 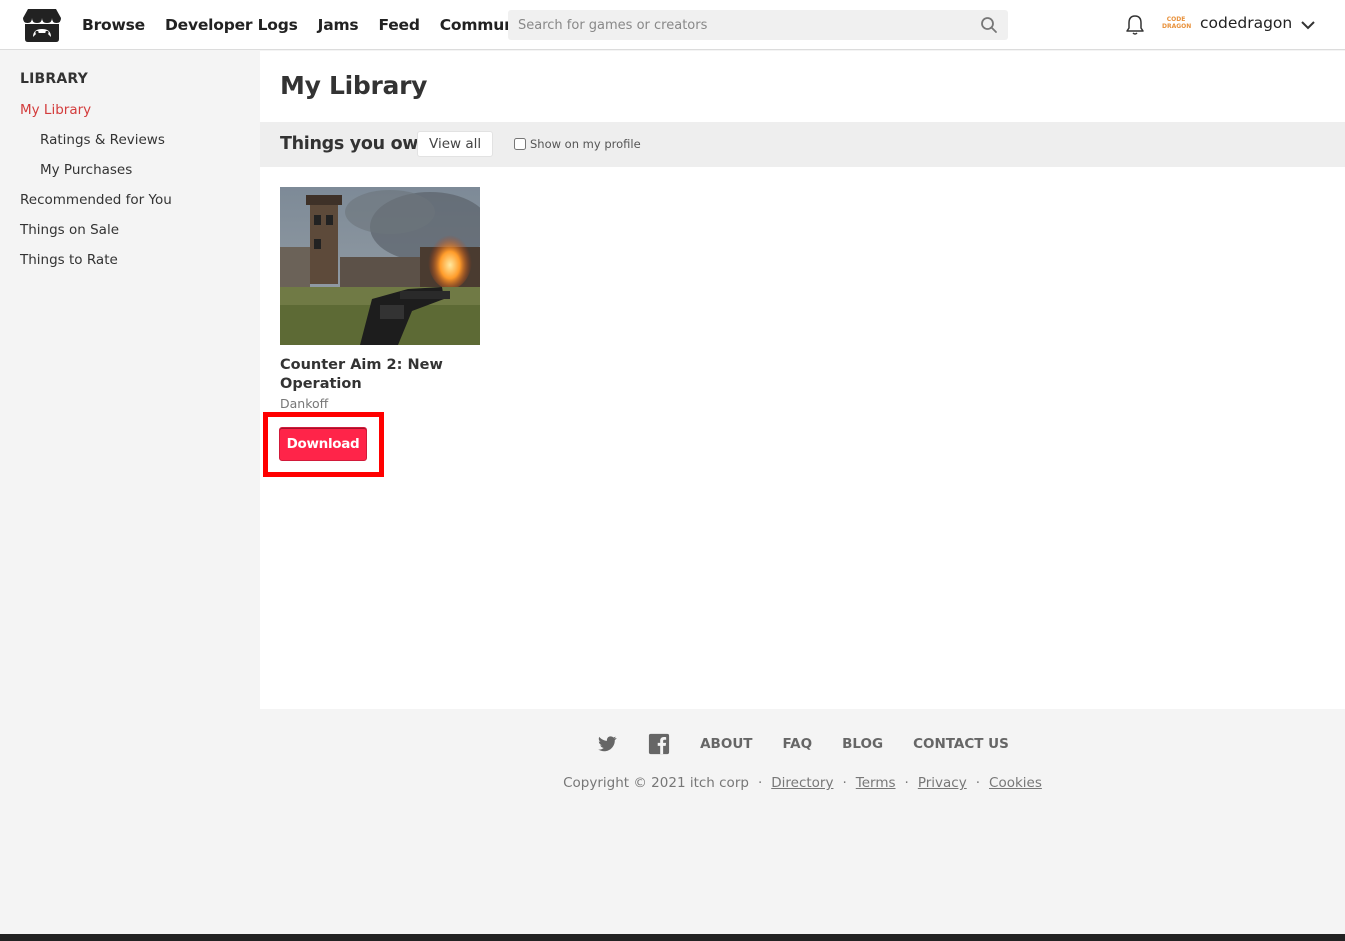 What do you see at coordinates (398, 25) in the screenshot?
I see `nav-feed: Feed` at bounding box center [398, 25].